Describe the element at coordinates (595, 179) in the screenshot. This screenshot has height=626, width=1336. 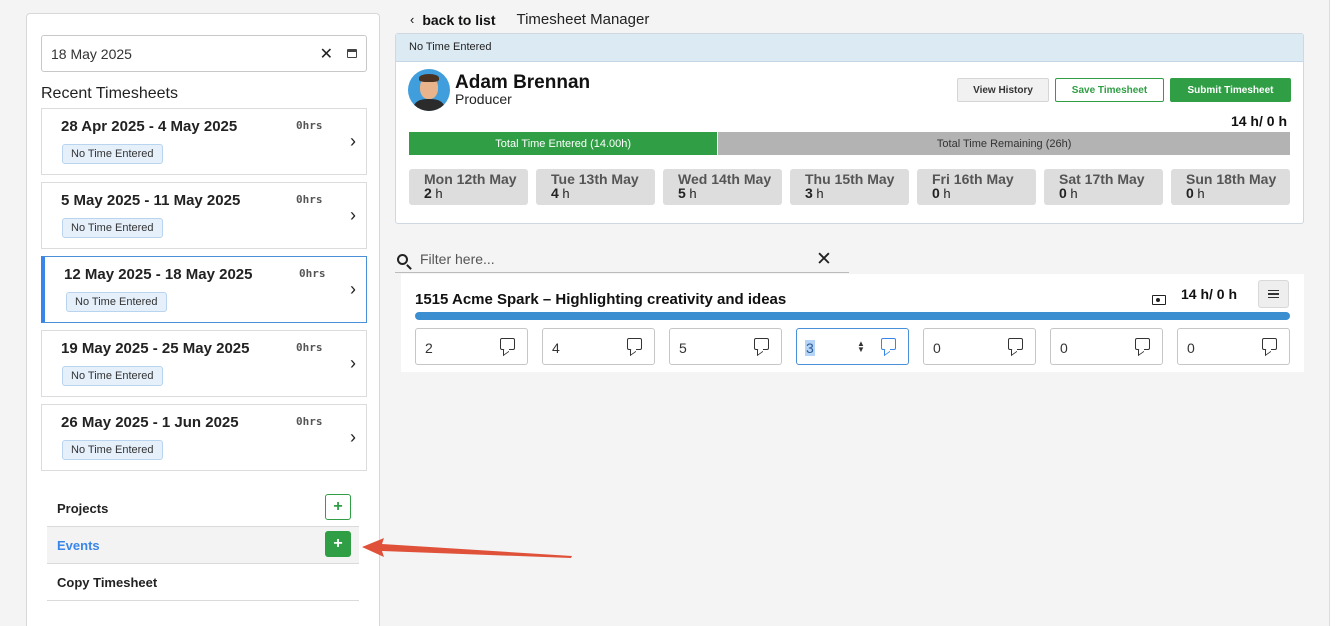
I see `day-name: Tue 13th May` at that location.